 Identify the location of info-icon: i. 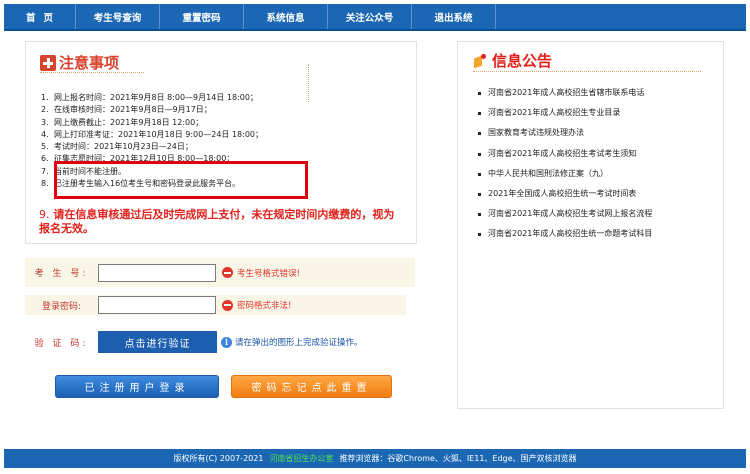
(226, 342).